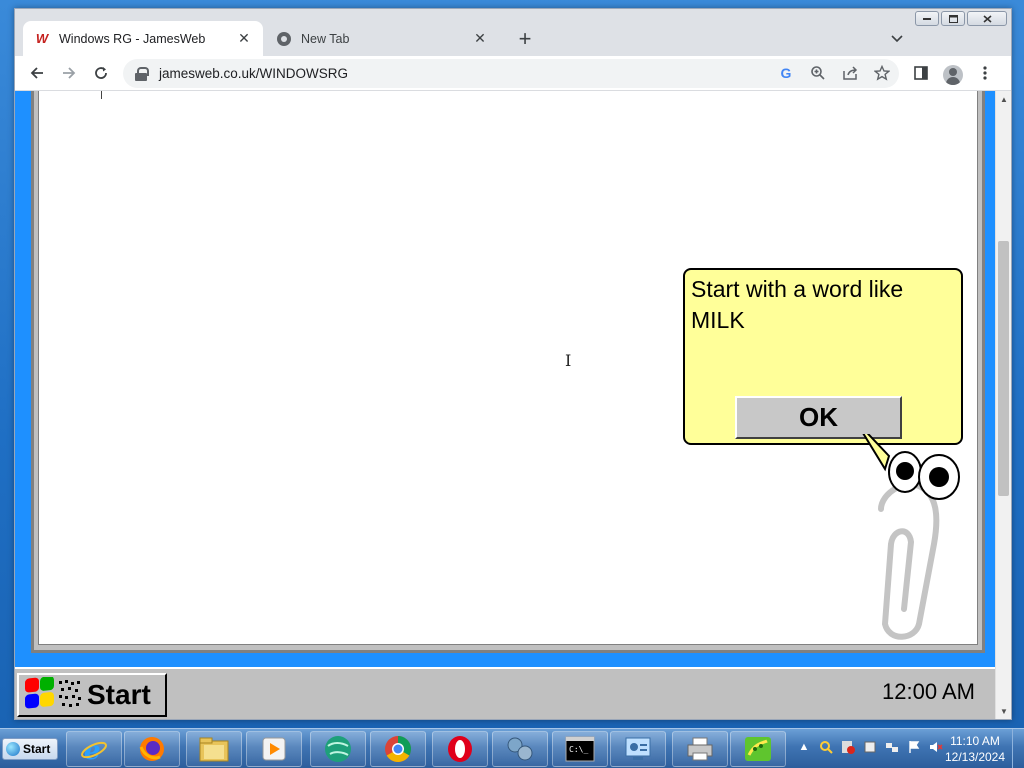  Describe the element at coordinates (214, 749) in the screenshot. I see `file-explorer-icon` at that location.